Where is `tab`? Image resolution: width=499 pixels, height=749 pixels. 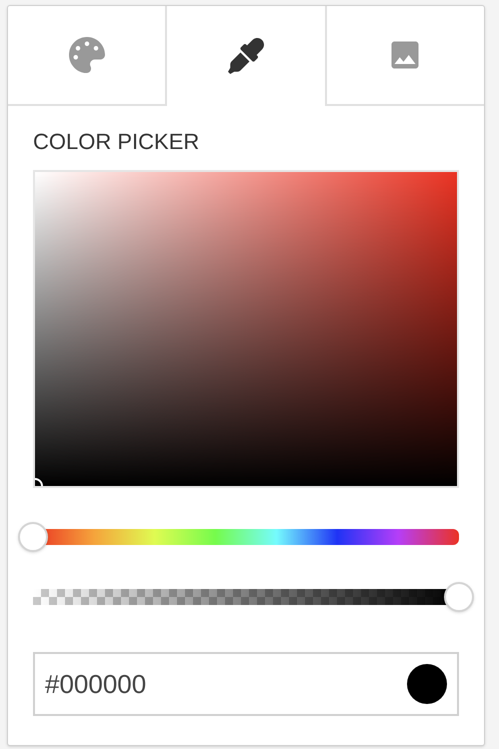
tab is located at coordinates (246, 56).